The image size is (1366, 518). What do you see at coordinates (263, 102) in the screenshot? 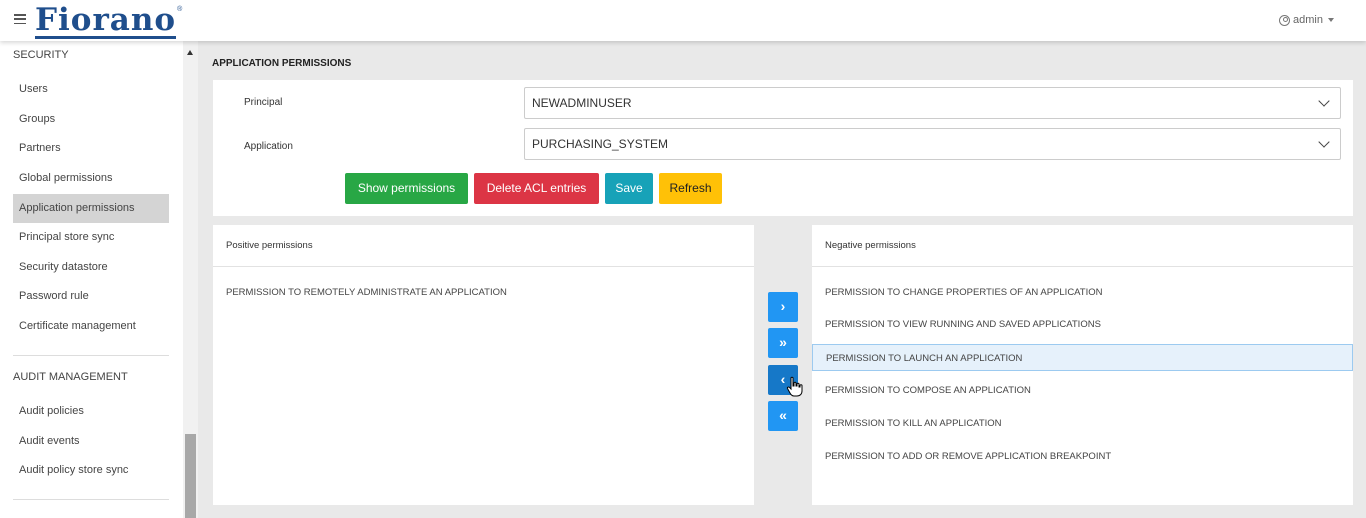
I see `principal-label: Principal` at bounding box center [263, 102].